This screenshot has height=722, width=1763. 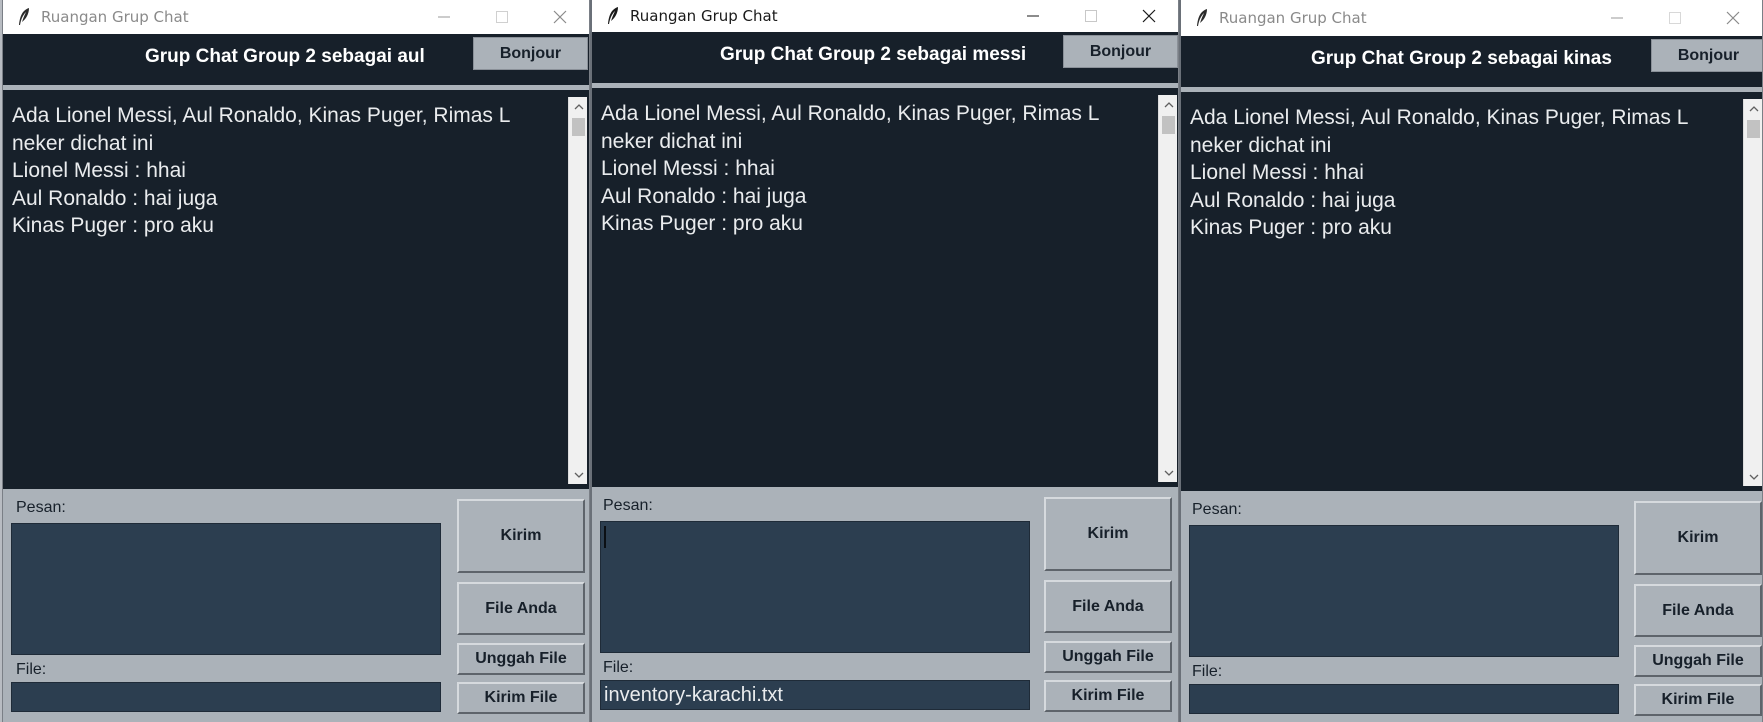 I want to click on chat-header-title: Grup Chat Group 2 sebagai messi, so click(x=873, y=54).